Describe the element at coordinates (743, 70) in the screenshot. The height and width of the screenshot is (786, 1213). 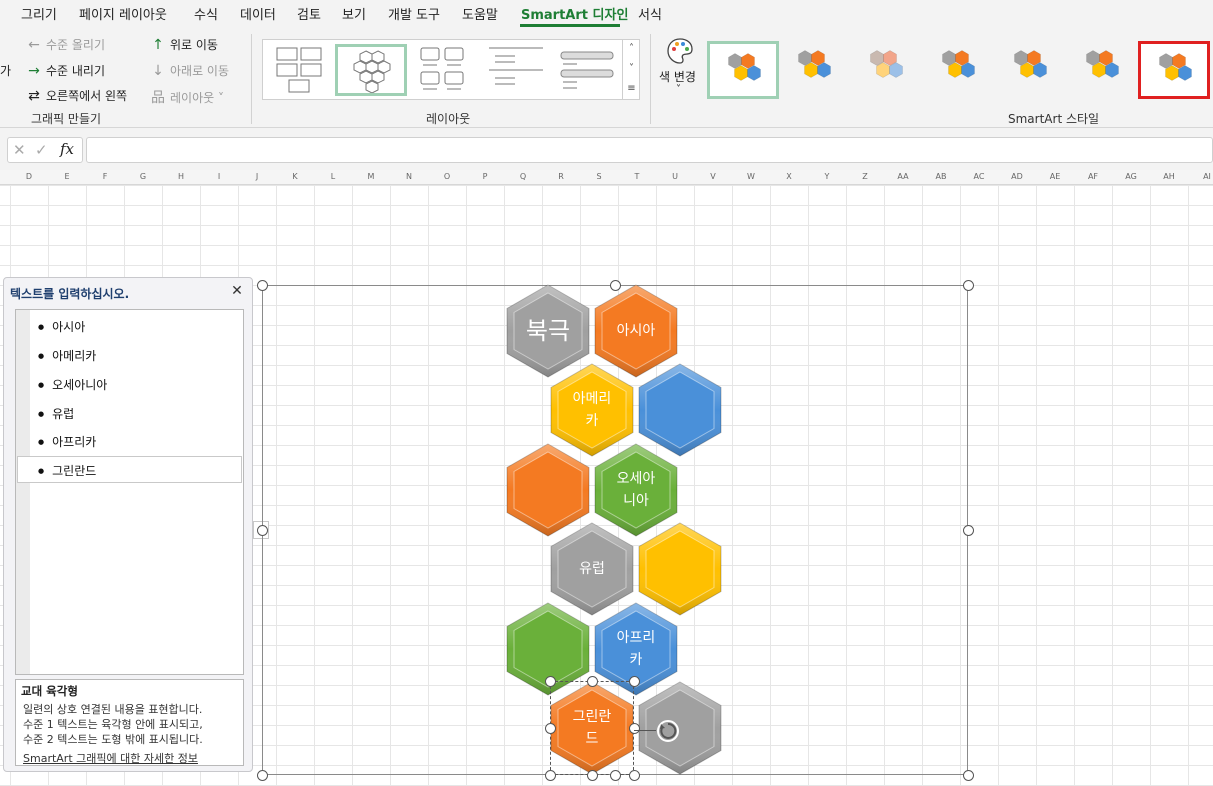
I see `style-thumb-simple` at that location.